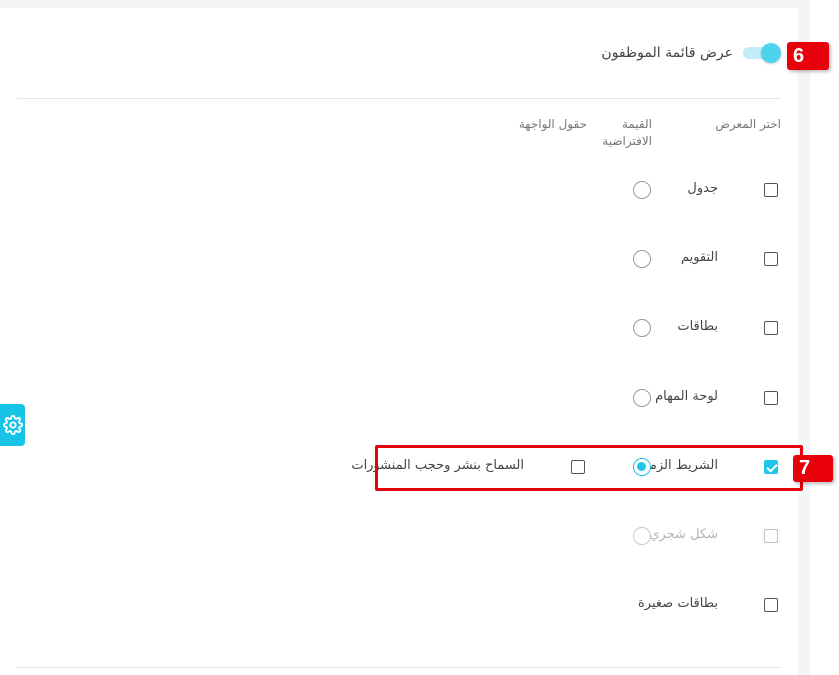 The image size is (839, 675). What do you see at coordinates (808, 56) in the screenshot?
I see `annotation-badge-6: 6` at bounding box center [808, 56].